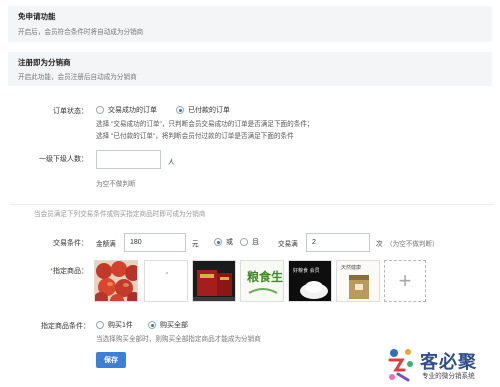 The width and height of the screenshot is (500, 387). What do you see at coordinates (209, 110) in the screenshot?
I see `order-status-option-paid-label: 已付款的订单` at bounding box center [209, 110].